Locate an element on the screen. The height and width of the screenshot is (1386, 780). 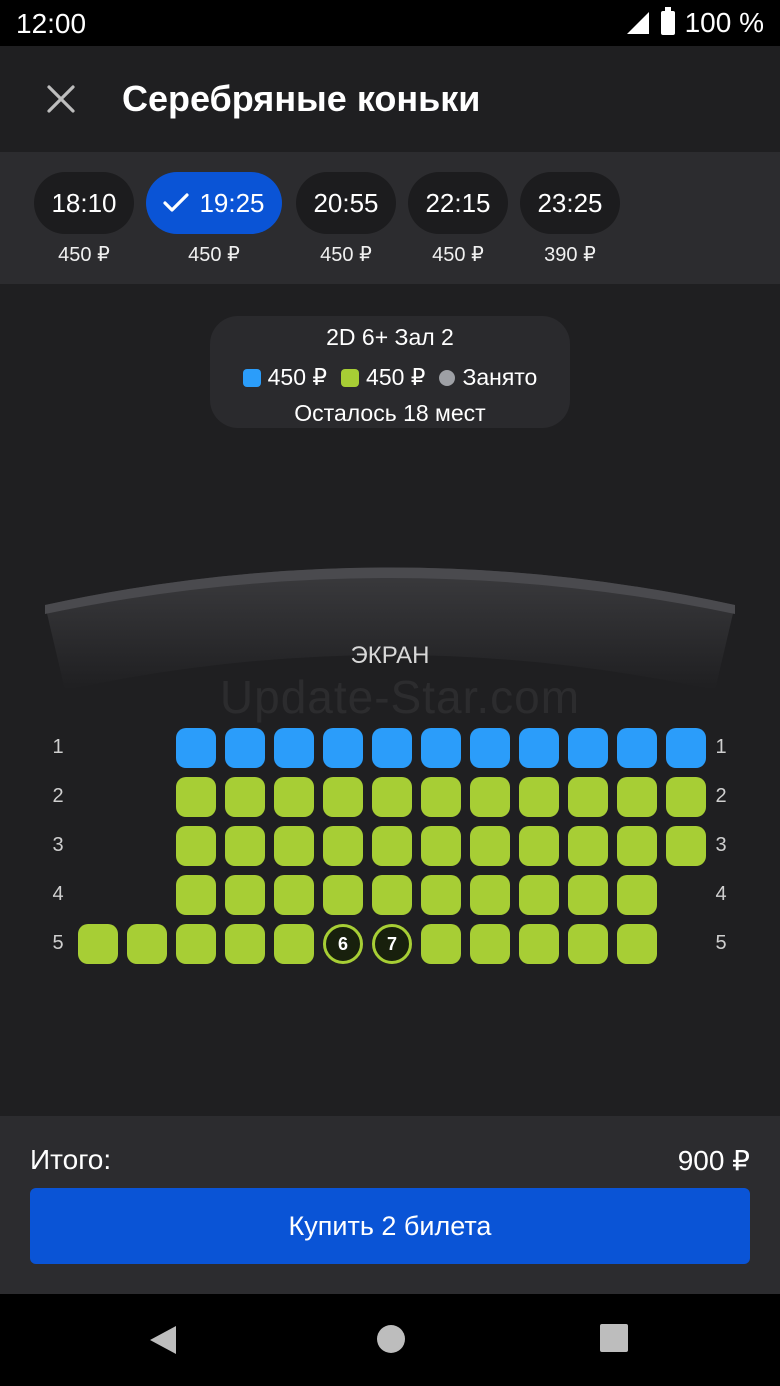
session-time: 22:15 is located at coordinates (458, 202).